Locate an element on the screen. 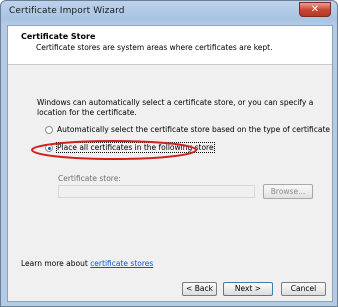 The width and height of the screenshot is (338, 307). title-bar: Certificate Import Wizard ✕ is located at coordinates (169, 12).